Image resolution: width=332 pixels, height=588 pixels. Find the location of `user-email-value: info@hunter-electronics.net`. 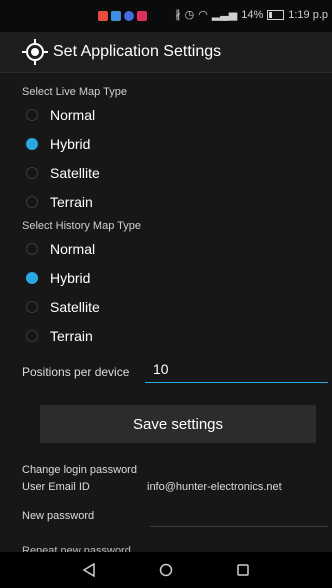

user-email-value: info@hunter-electronics.net is located at coordinates (214, 487).